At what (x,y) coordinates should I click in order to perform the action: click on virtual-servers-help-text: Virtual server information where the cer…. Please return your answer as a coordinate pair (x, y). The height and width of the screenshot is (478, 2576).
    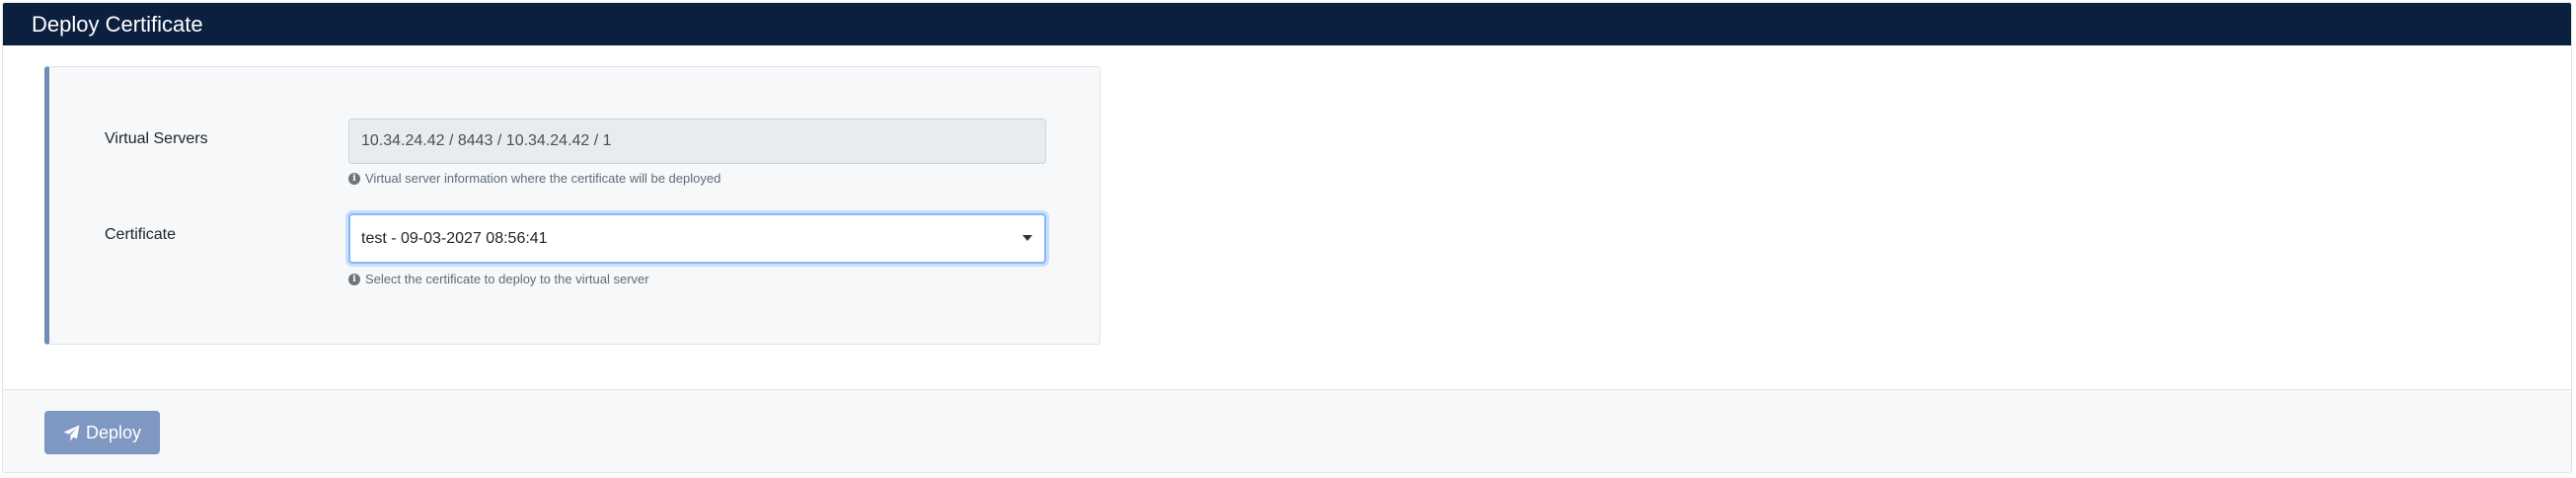
    Looking at the image, I should click on (543, 179).